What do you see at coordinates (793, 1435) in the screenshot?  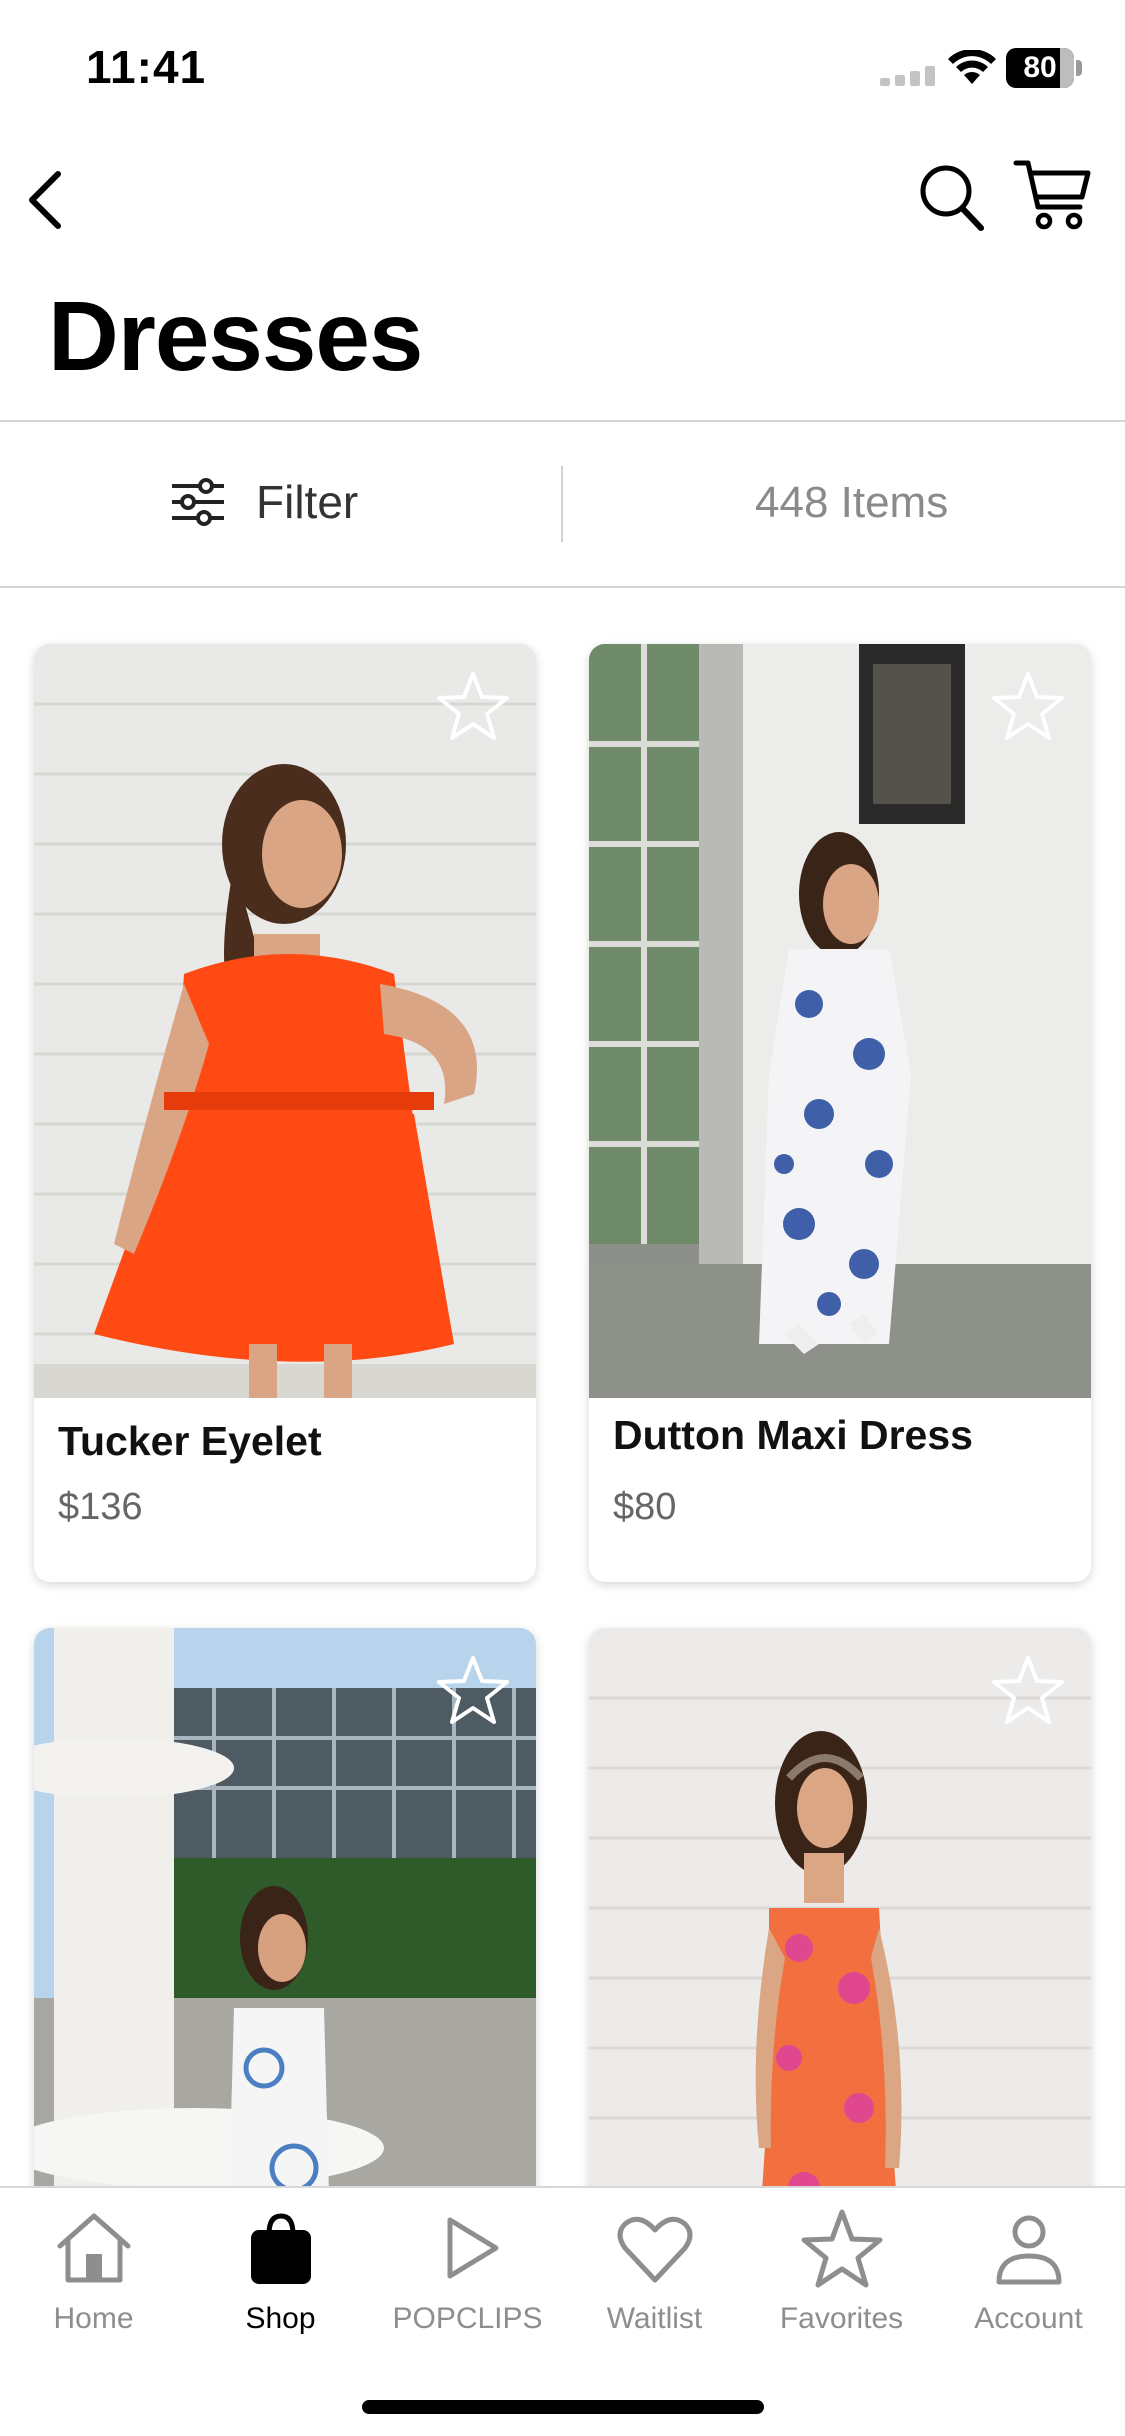 I see `product-name: Dutton Maxi Dress` at bounding box center [793, 1435].